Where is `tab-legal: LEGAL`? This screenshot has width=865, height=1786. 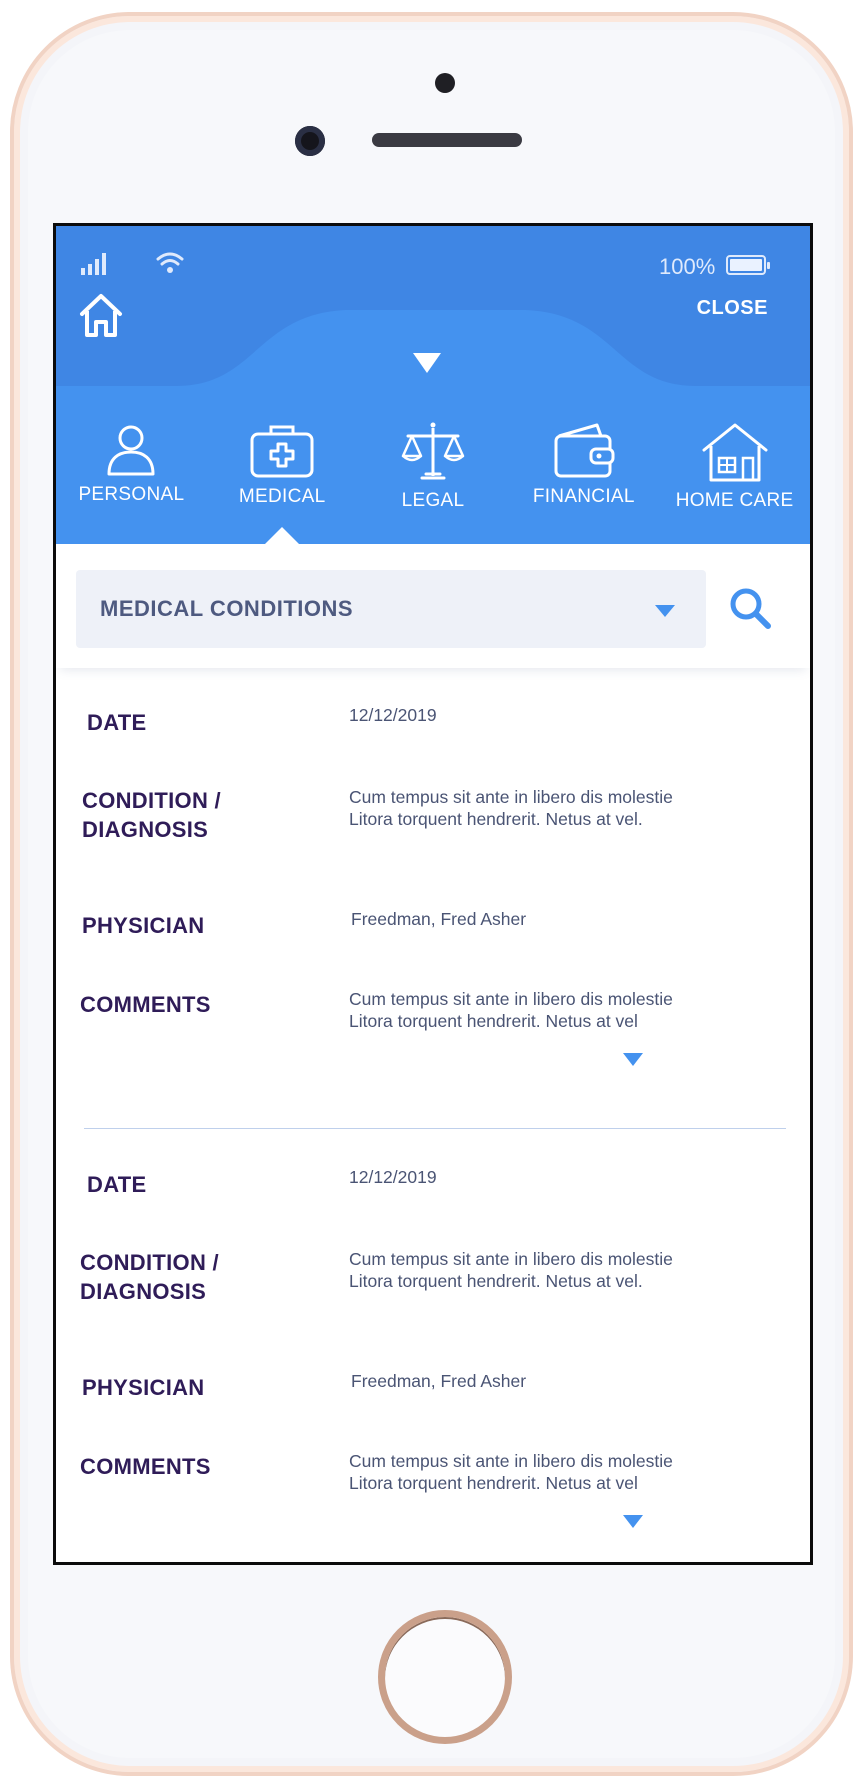 tab-legal: LEGAL is located at coordinates (433, 483).